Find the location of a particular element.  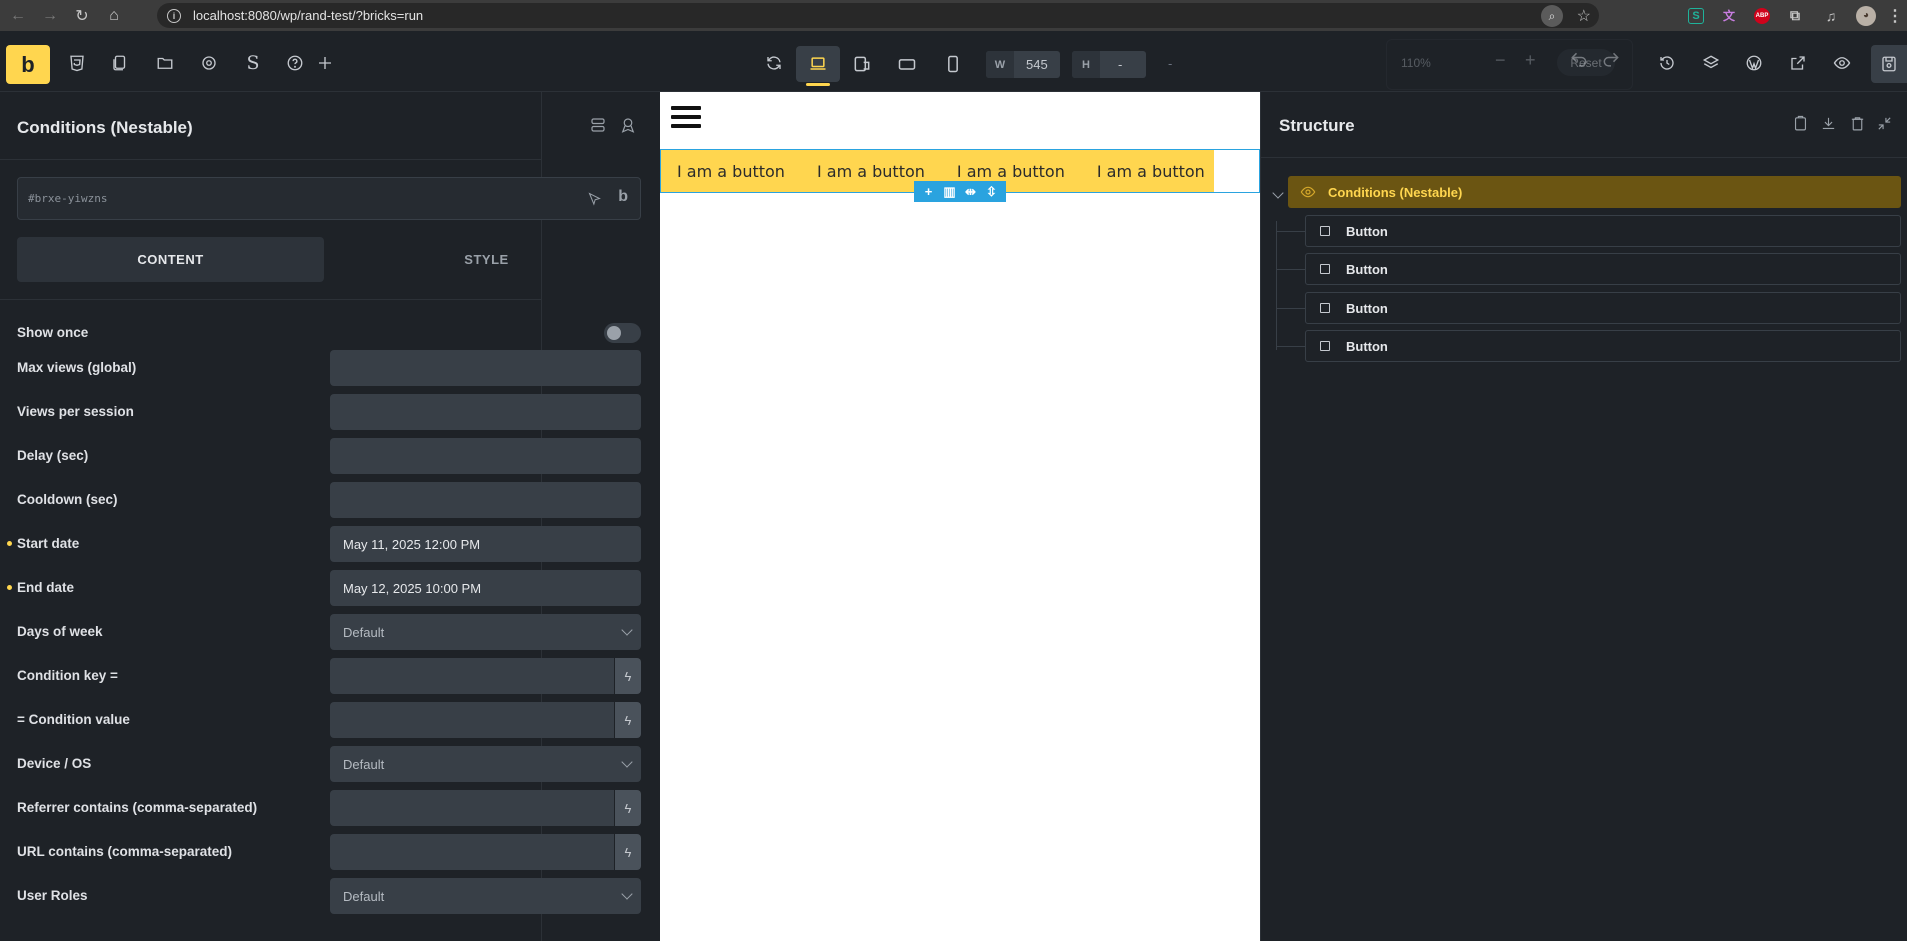

wordpress-icon is located at coordinates (1754, 63).